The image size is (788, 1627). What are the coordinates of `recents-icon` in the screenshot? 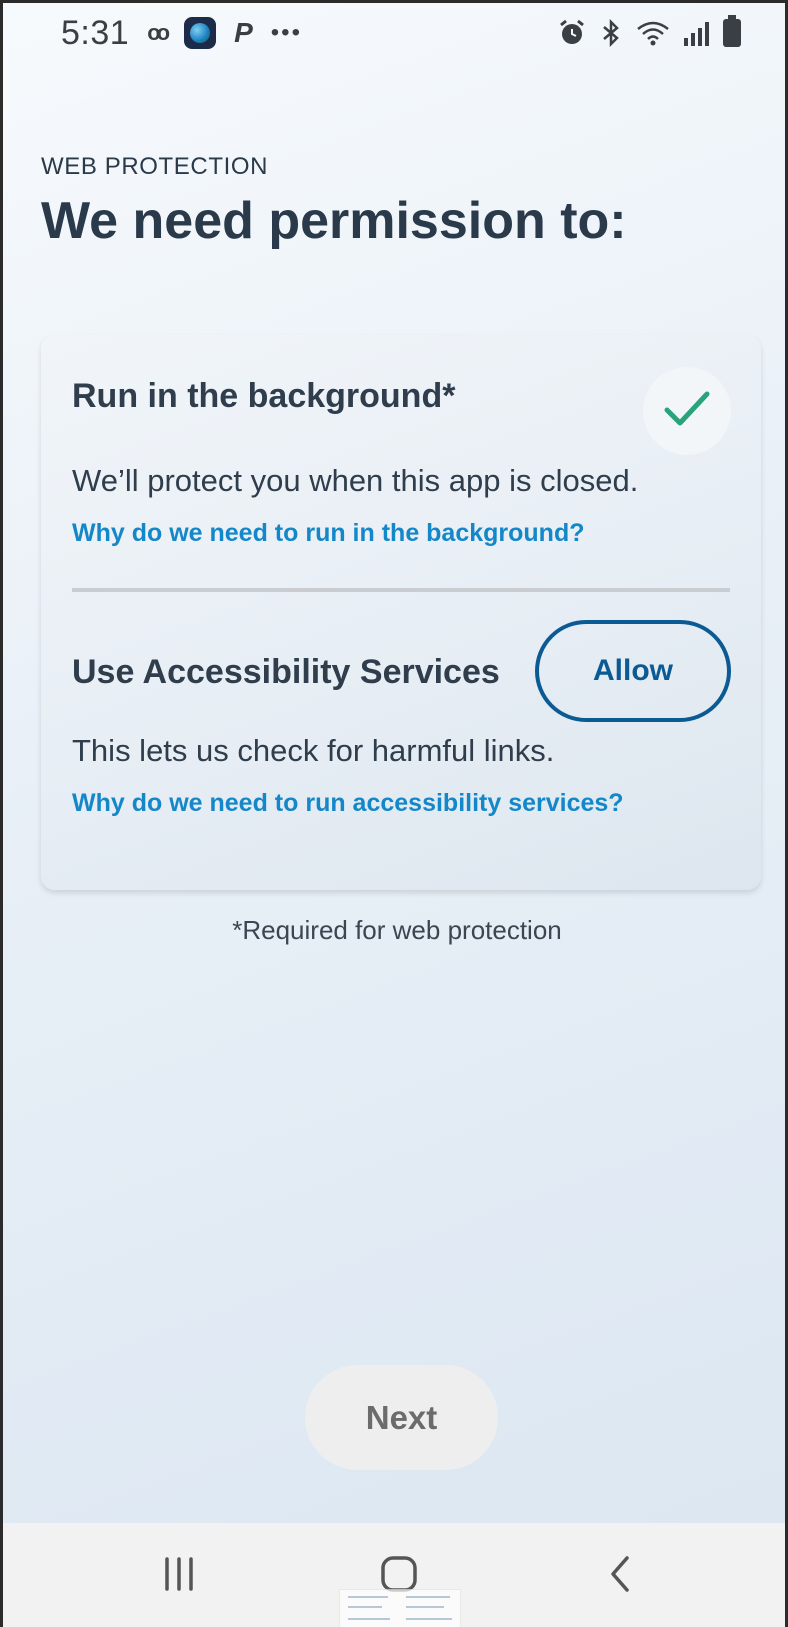 It's located at (179, 1576).